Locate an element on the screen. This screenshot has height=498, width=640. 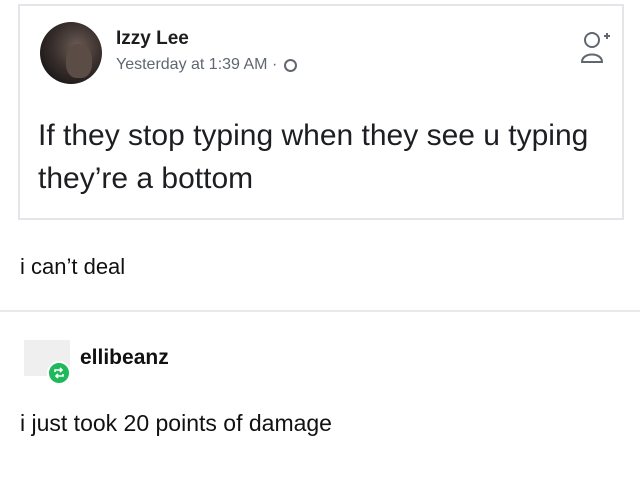
reply-text: i can’t deal is located at coordinates (73, 266).